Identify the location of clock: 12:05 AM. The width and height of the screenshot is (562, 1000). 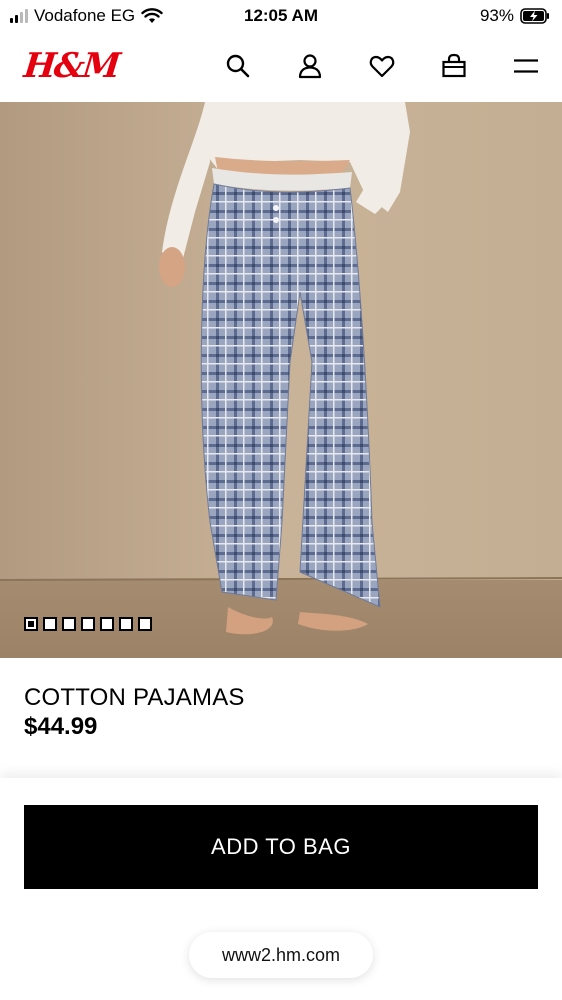
(280, 15).